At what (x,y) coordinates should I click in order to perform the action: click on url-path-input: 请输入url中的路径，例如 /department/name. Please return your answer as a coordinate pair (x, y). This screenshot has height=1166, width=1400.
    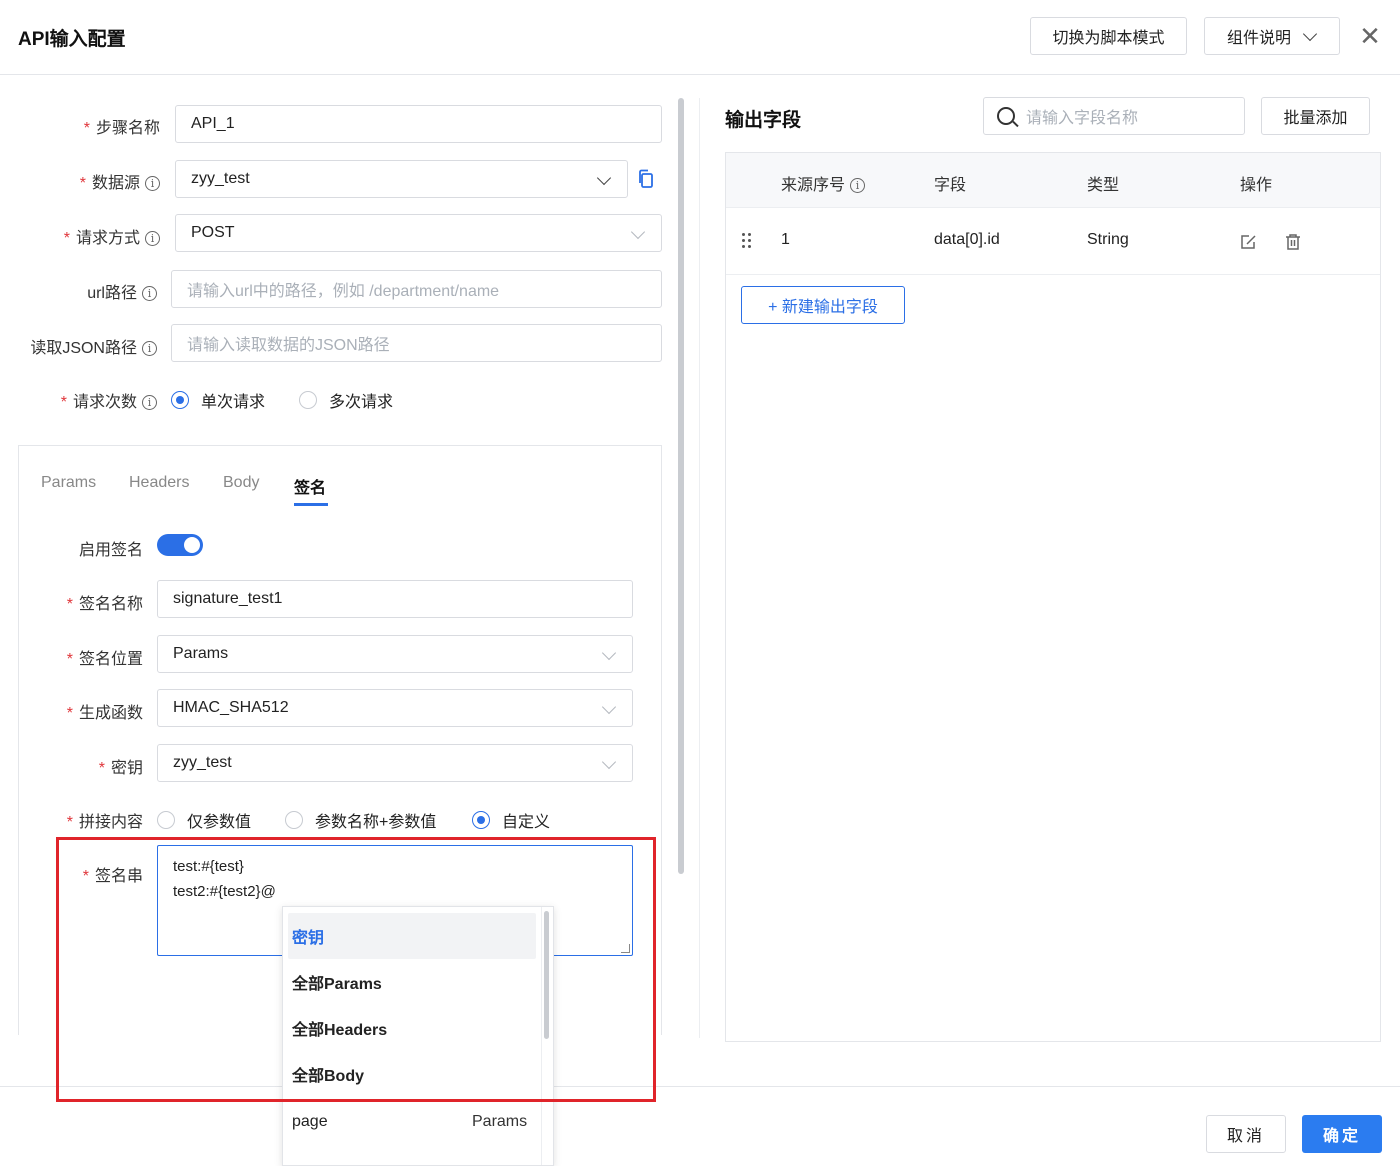
    Looking at the image, I should click on (416, 289).